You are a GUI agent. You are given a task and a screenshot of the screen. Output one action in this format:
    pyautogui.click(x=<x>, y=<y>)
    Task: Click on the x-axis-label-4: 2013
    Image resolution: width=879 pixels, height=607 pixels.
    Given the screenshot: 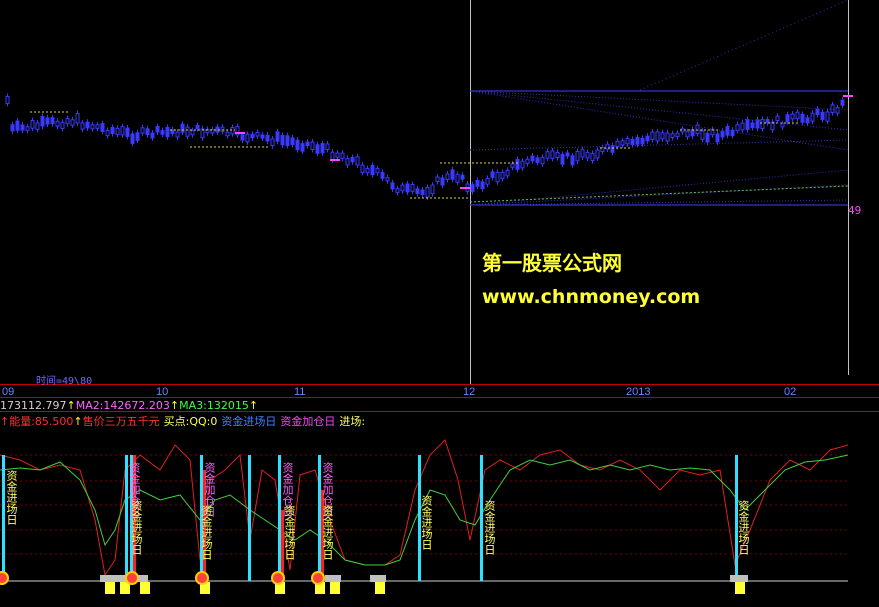 What is the action you would take?
    pyautogui.click(x=638, y=392)
    